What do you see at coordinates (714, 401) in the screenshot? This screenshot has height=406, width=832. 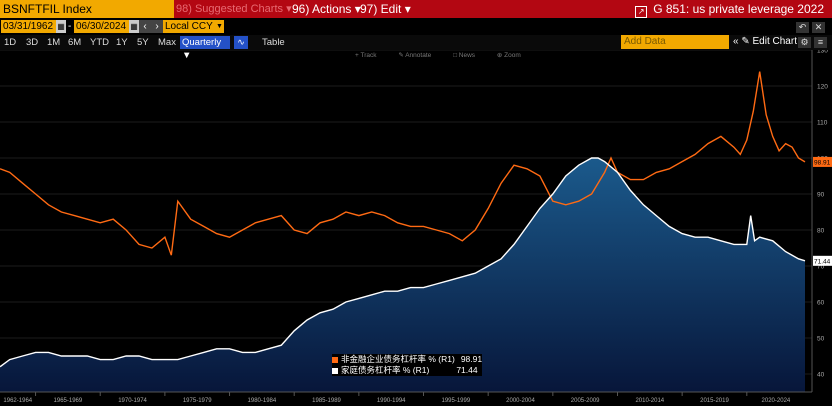 I see `x-tick-label: 2015-2019` at bounding box center [714, 401].